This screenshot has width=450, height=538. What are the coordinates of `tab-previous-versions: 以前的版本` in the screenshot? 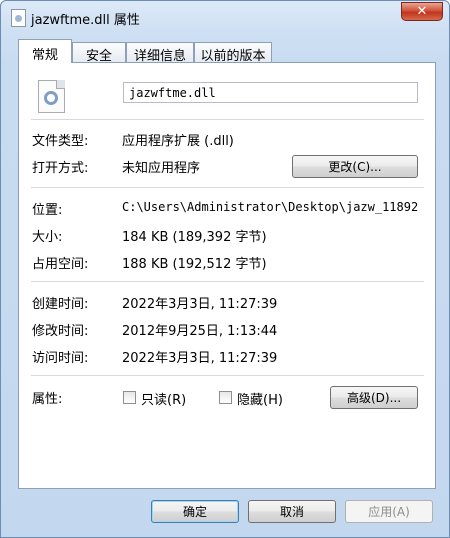 It's located at (233, 53).